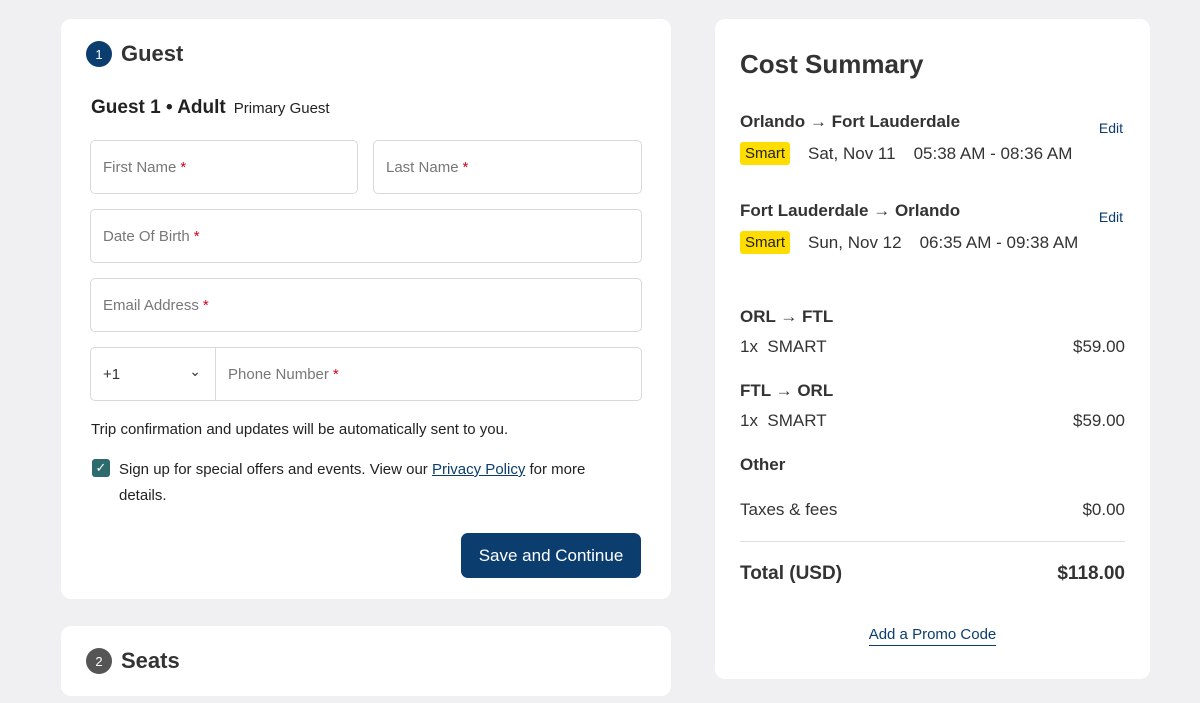  I want to click on chevron-down-icon: ⌄, so click(195, 371).